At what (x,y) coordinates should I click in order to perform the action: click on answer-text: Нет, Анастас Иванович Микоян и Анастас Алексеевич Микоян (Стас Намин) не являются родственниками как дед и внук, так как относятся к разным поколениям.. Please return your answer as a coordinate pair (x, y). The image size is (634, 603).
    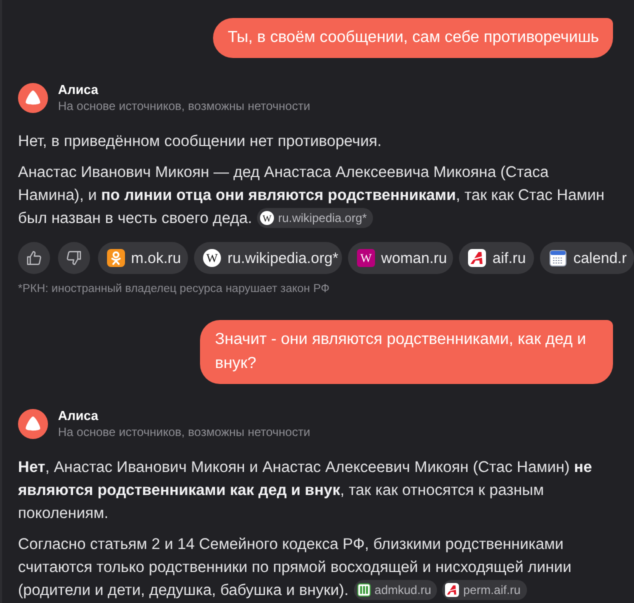
    Looking at the image, I should click on (305, 491).